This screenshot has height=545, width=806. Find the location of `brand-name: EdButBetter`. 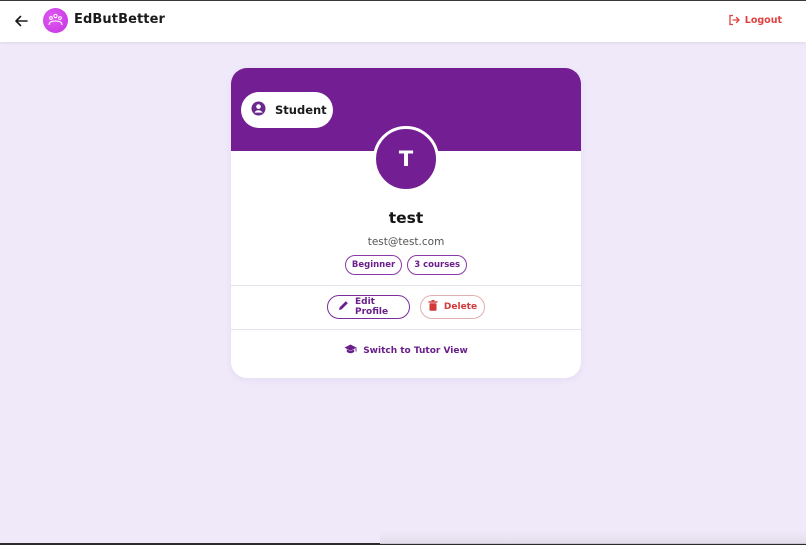

brand-name: EdButBetter is located at coordinates (119, 19).